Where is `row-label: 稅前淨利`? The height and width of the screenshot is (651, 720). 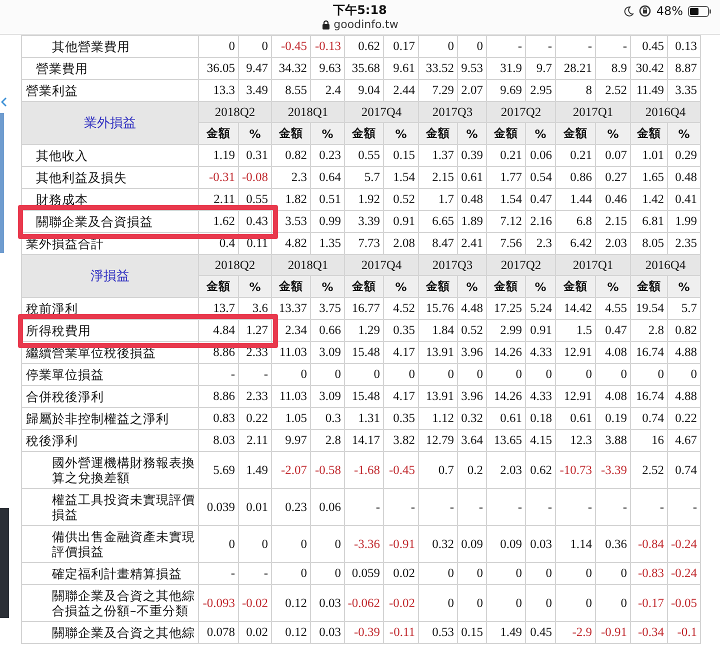 row-label: 稅前淨利 is located at coordinates (110, 309).